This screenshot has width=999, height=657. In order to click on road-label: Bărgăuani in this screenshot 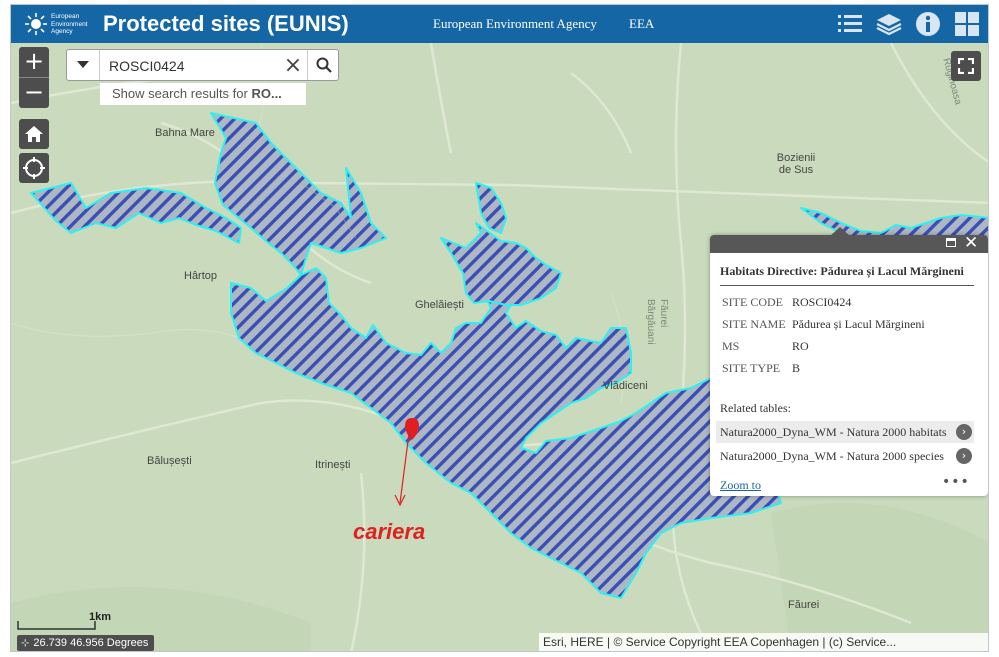, I will do `click(650, 322)`.